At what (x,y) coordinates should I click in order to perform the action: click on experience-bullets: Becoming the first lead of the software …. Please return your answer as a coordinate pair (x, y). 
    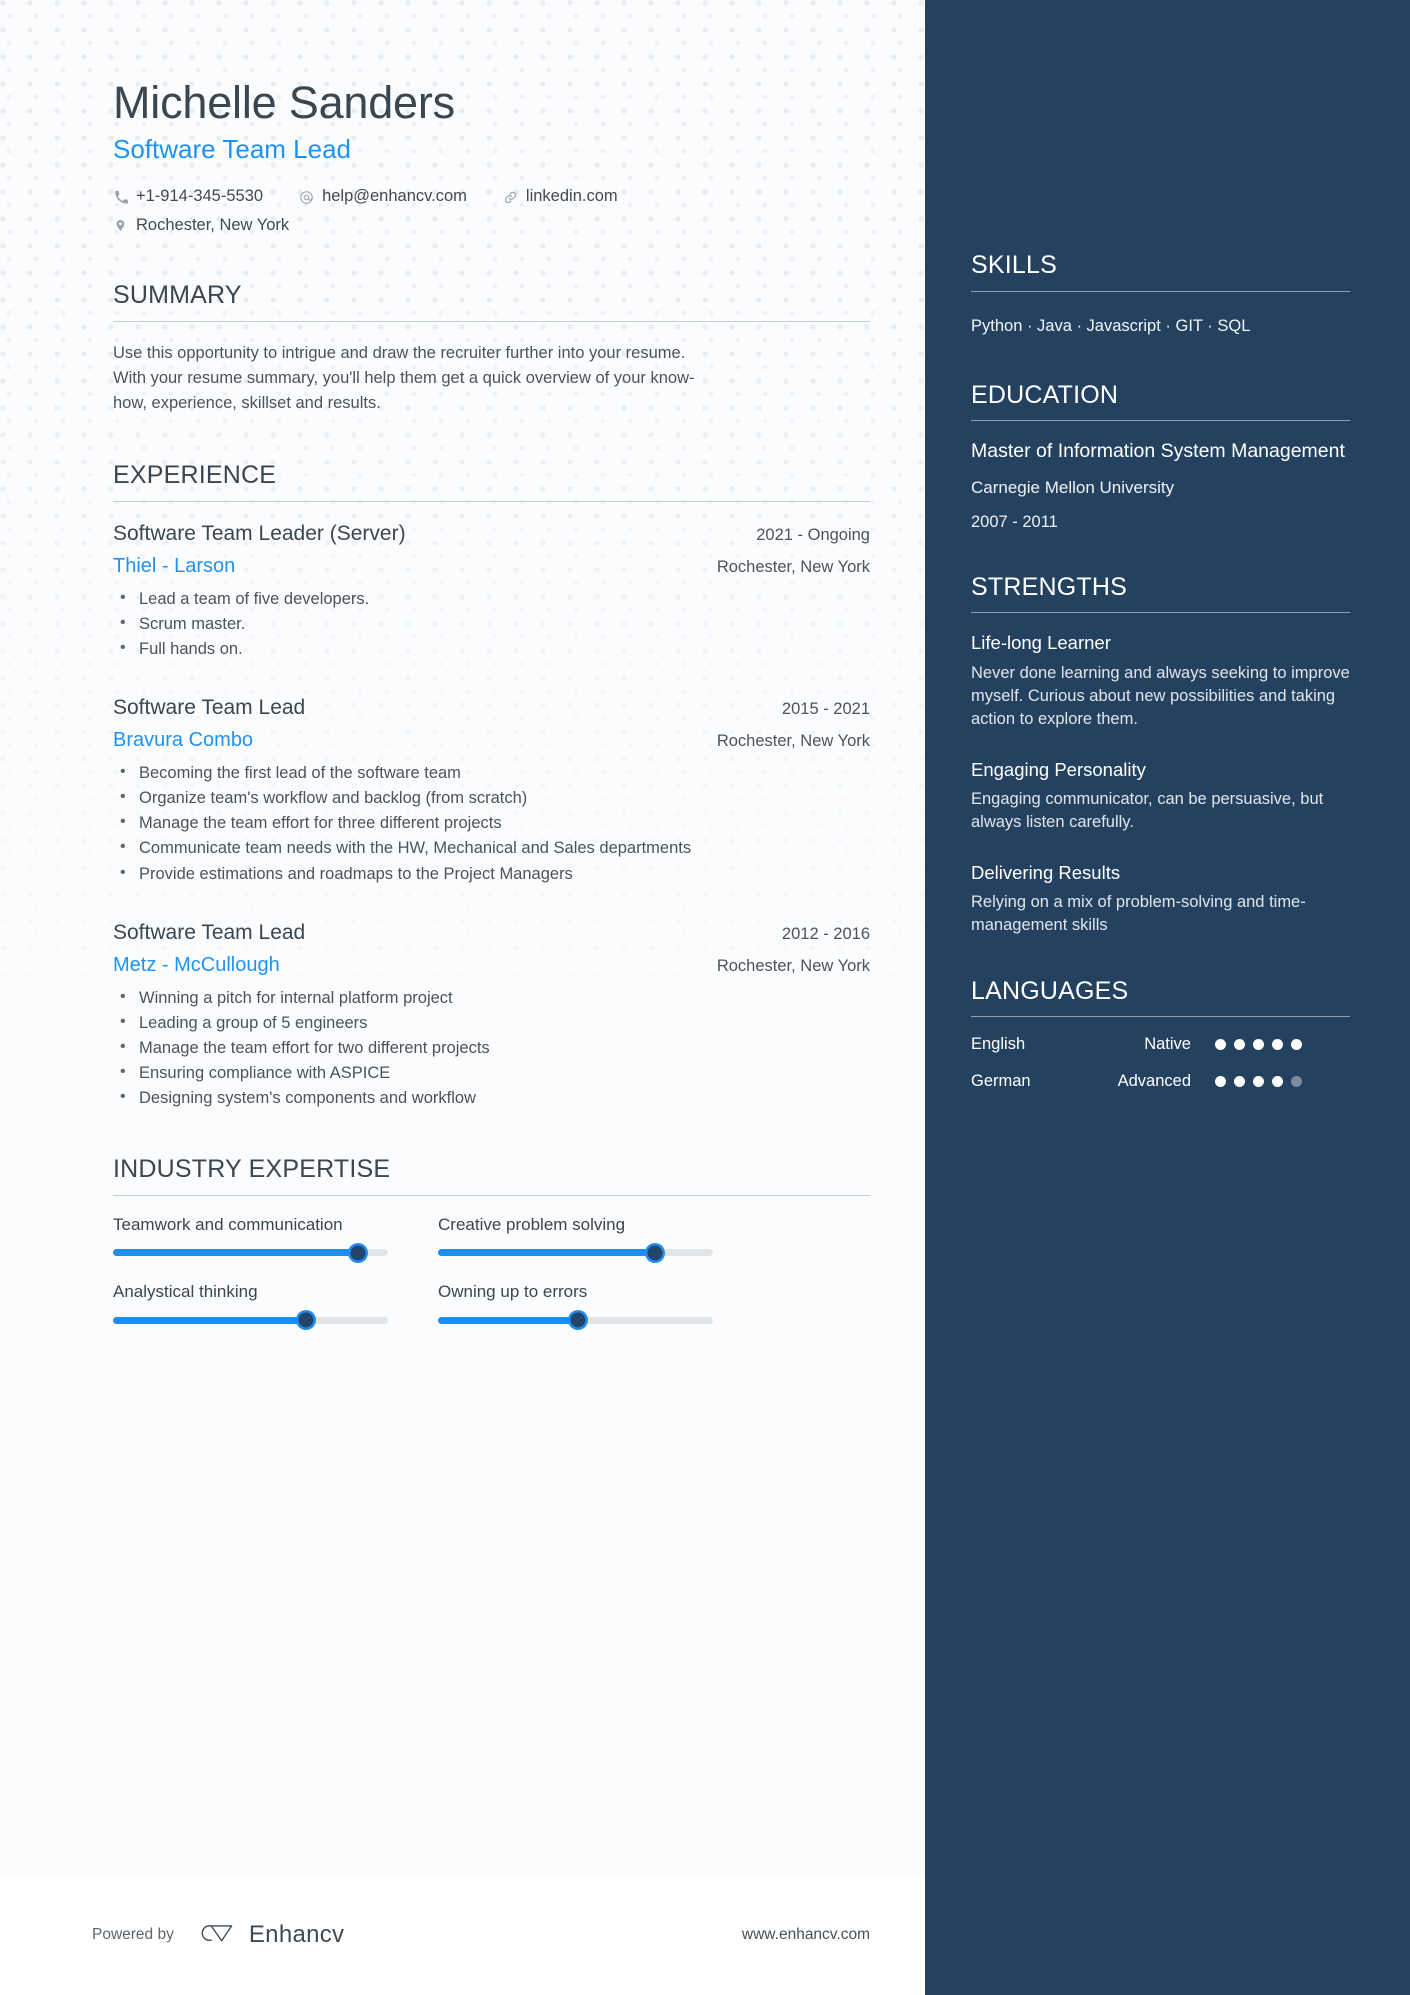
    Looking at the image, I should click on (410, 823).